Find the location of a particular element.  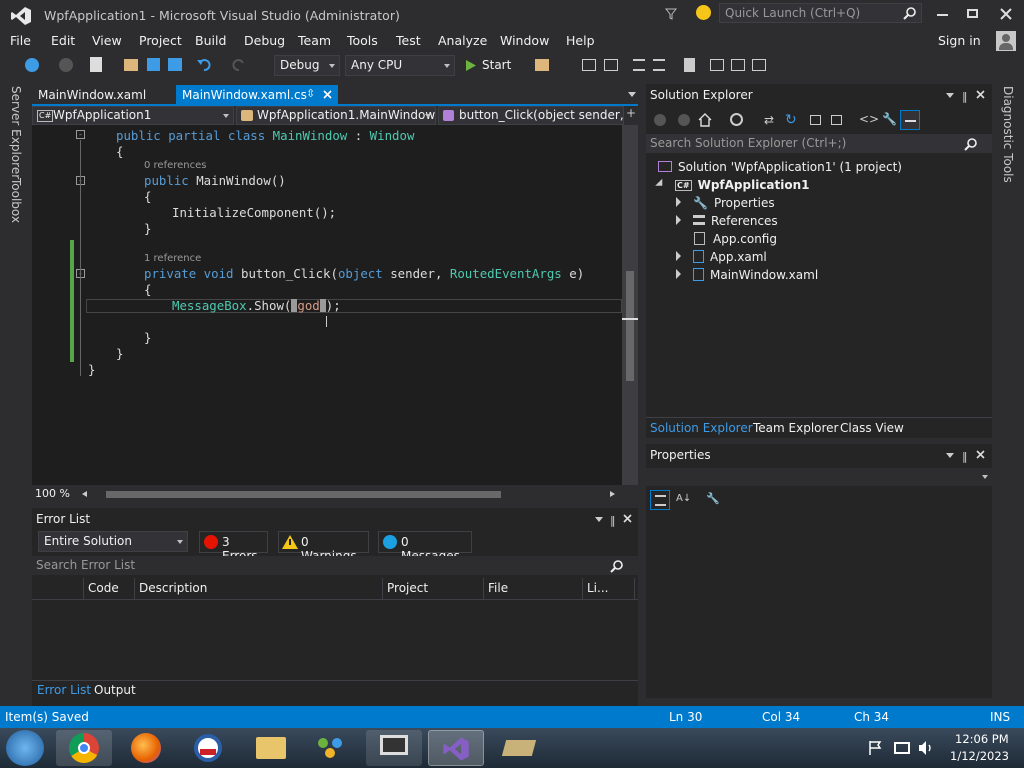

navigate-back-icon is located at coordinates (32, 65).